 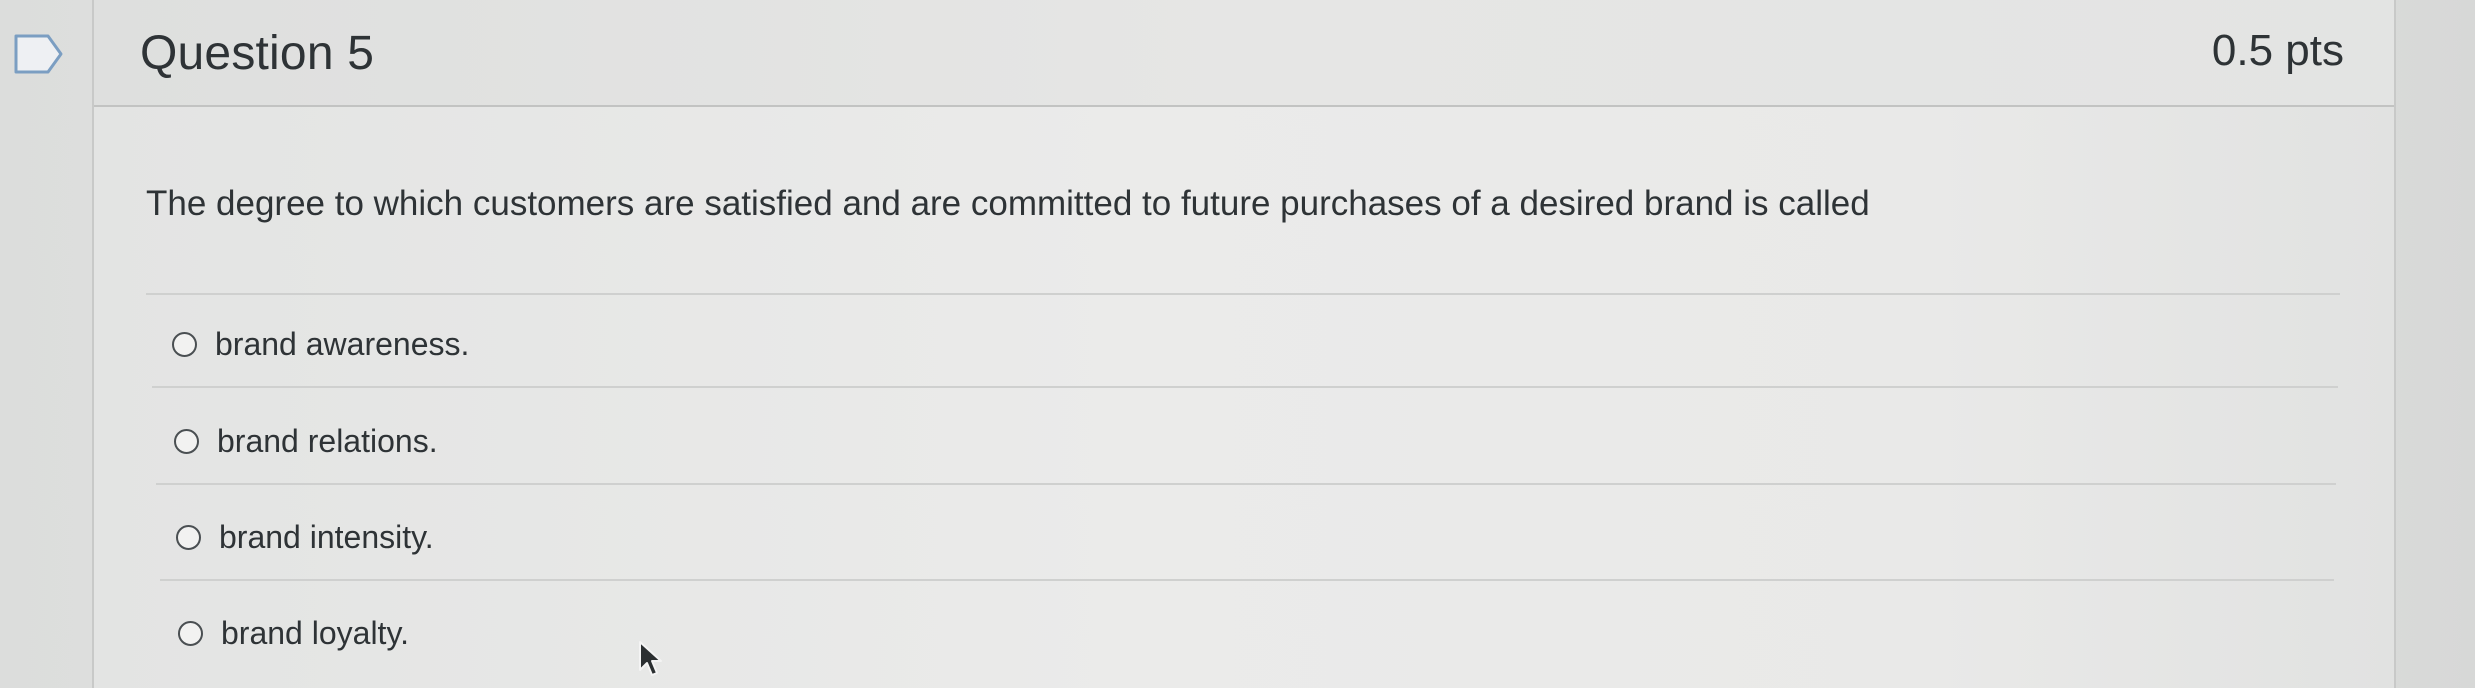 What do you see at coordinates (315, 633) in the screenshot?
I see `answer-label: brand loyalty.` at bounding box center [315, 633].